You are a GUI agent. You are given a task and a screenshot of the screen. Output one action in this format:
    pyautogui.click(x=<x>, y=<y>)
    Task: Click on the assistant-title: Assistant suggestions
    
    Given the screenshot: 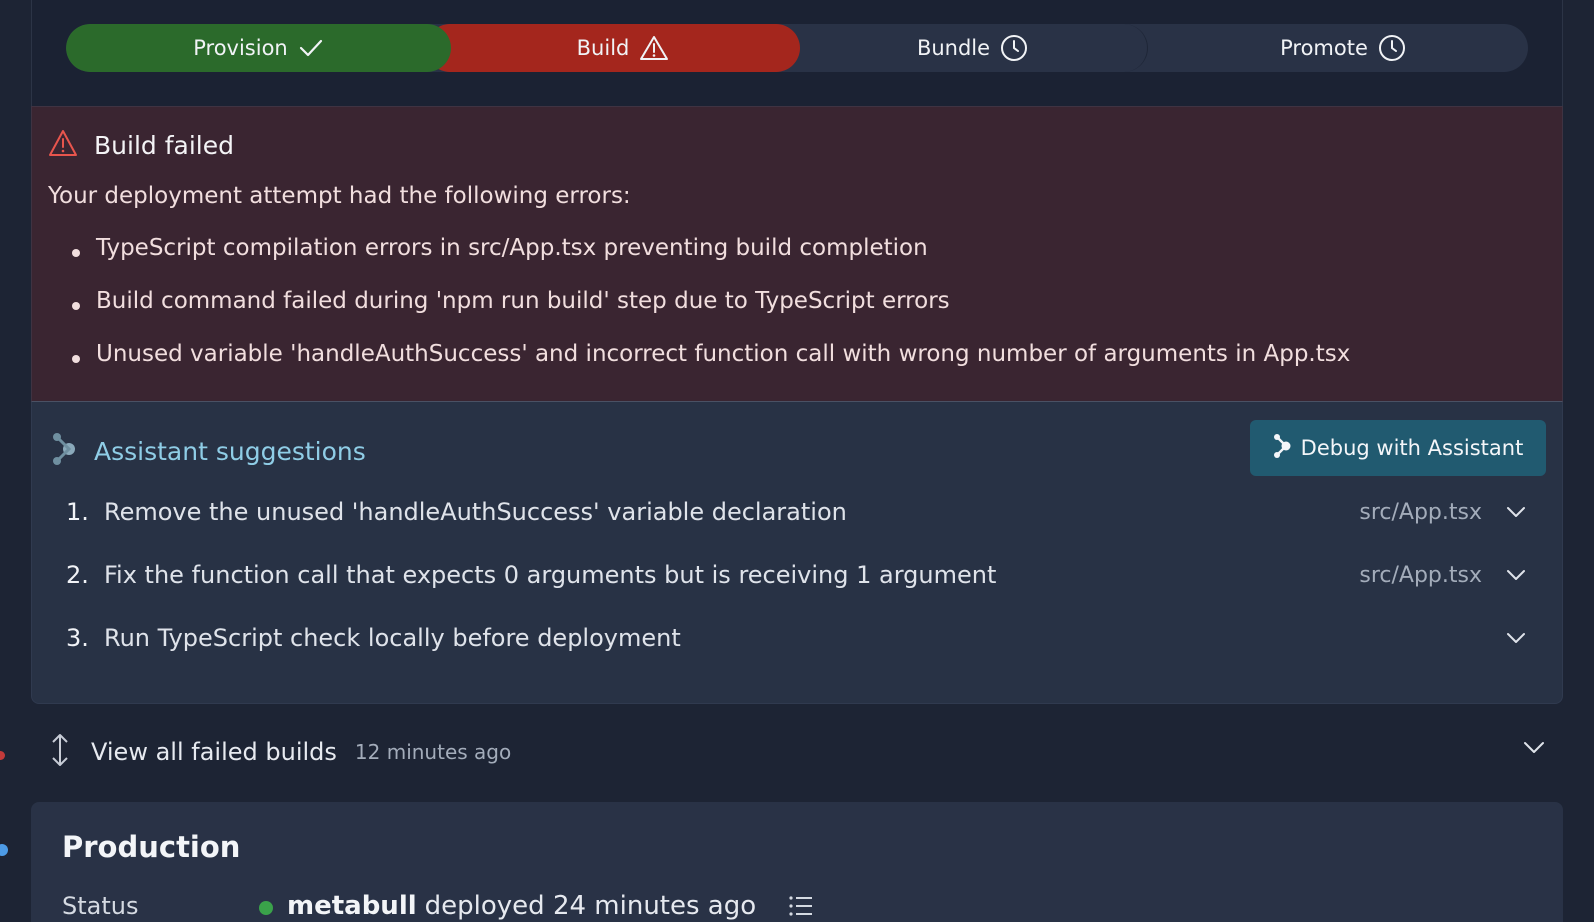 What is the action you would take?
    pyautogui.click(x=230, y=451)
    